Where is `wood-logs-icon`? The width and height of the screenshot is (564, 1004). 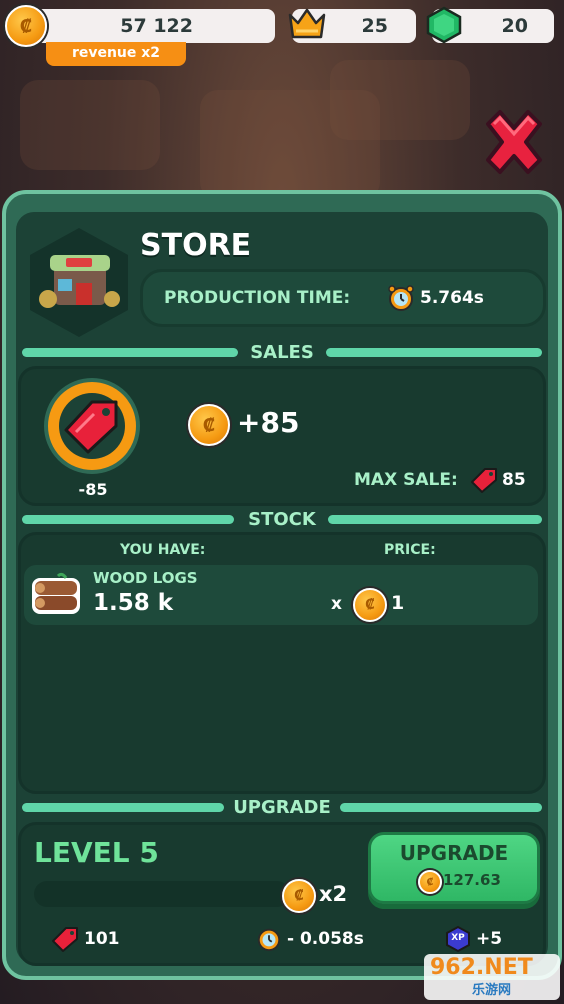
wood-logs-icon is located at coordinates (56, 593).